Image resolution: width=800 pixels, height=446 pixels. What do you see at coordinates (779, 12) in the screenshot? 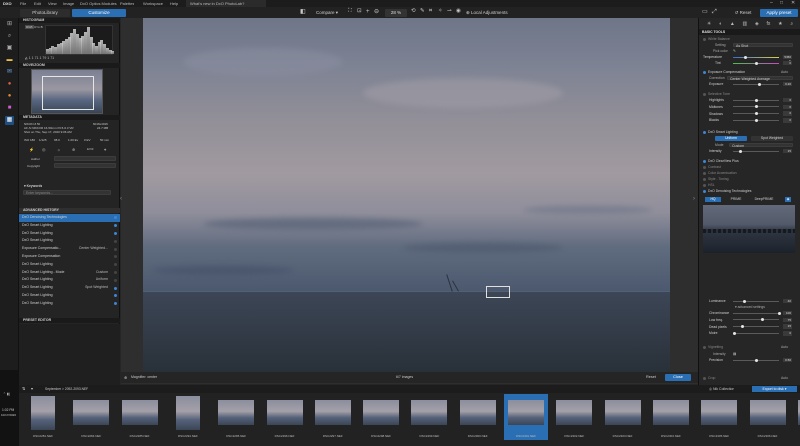
I see `apply-preset-button: Apply preset` at bounding box center [779, 12].